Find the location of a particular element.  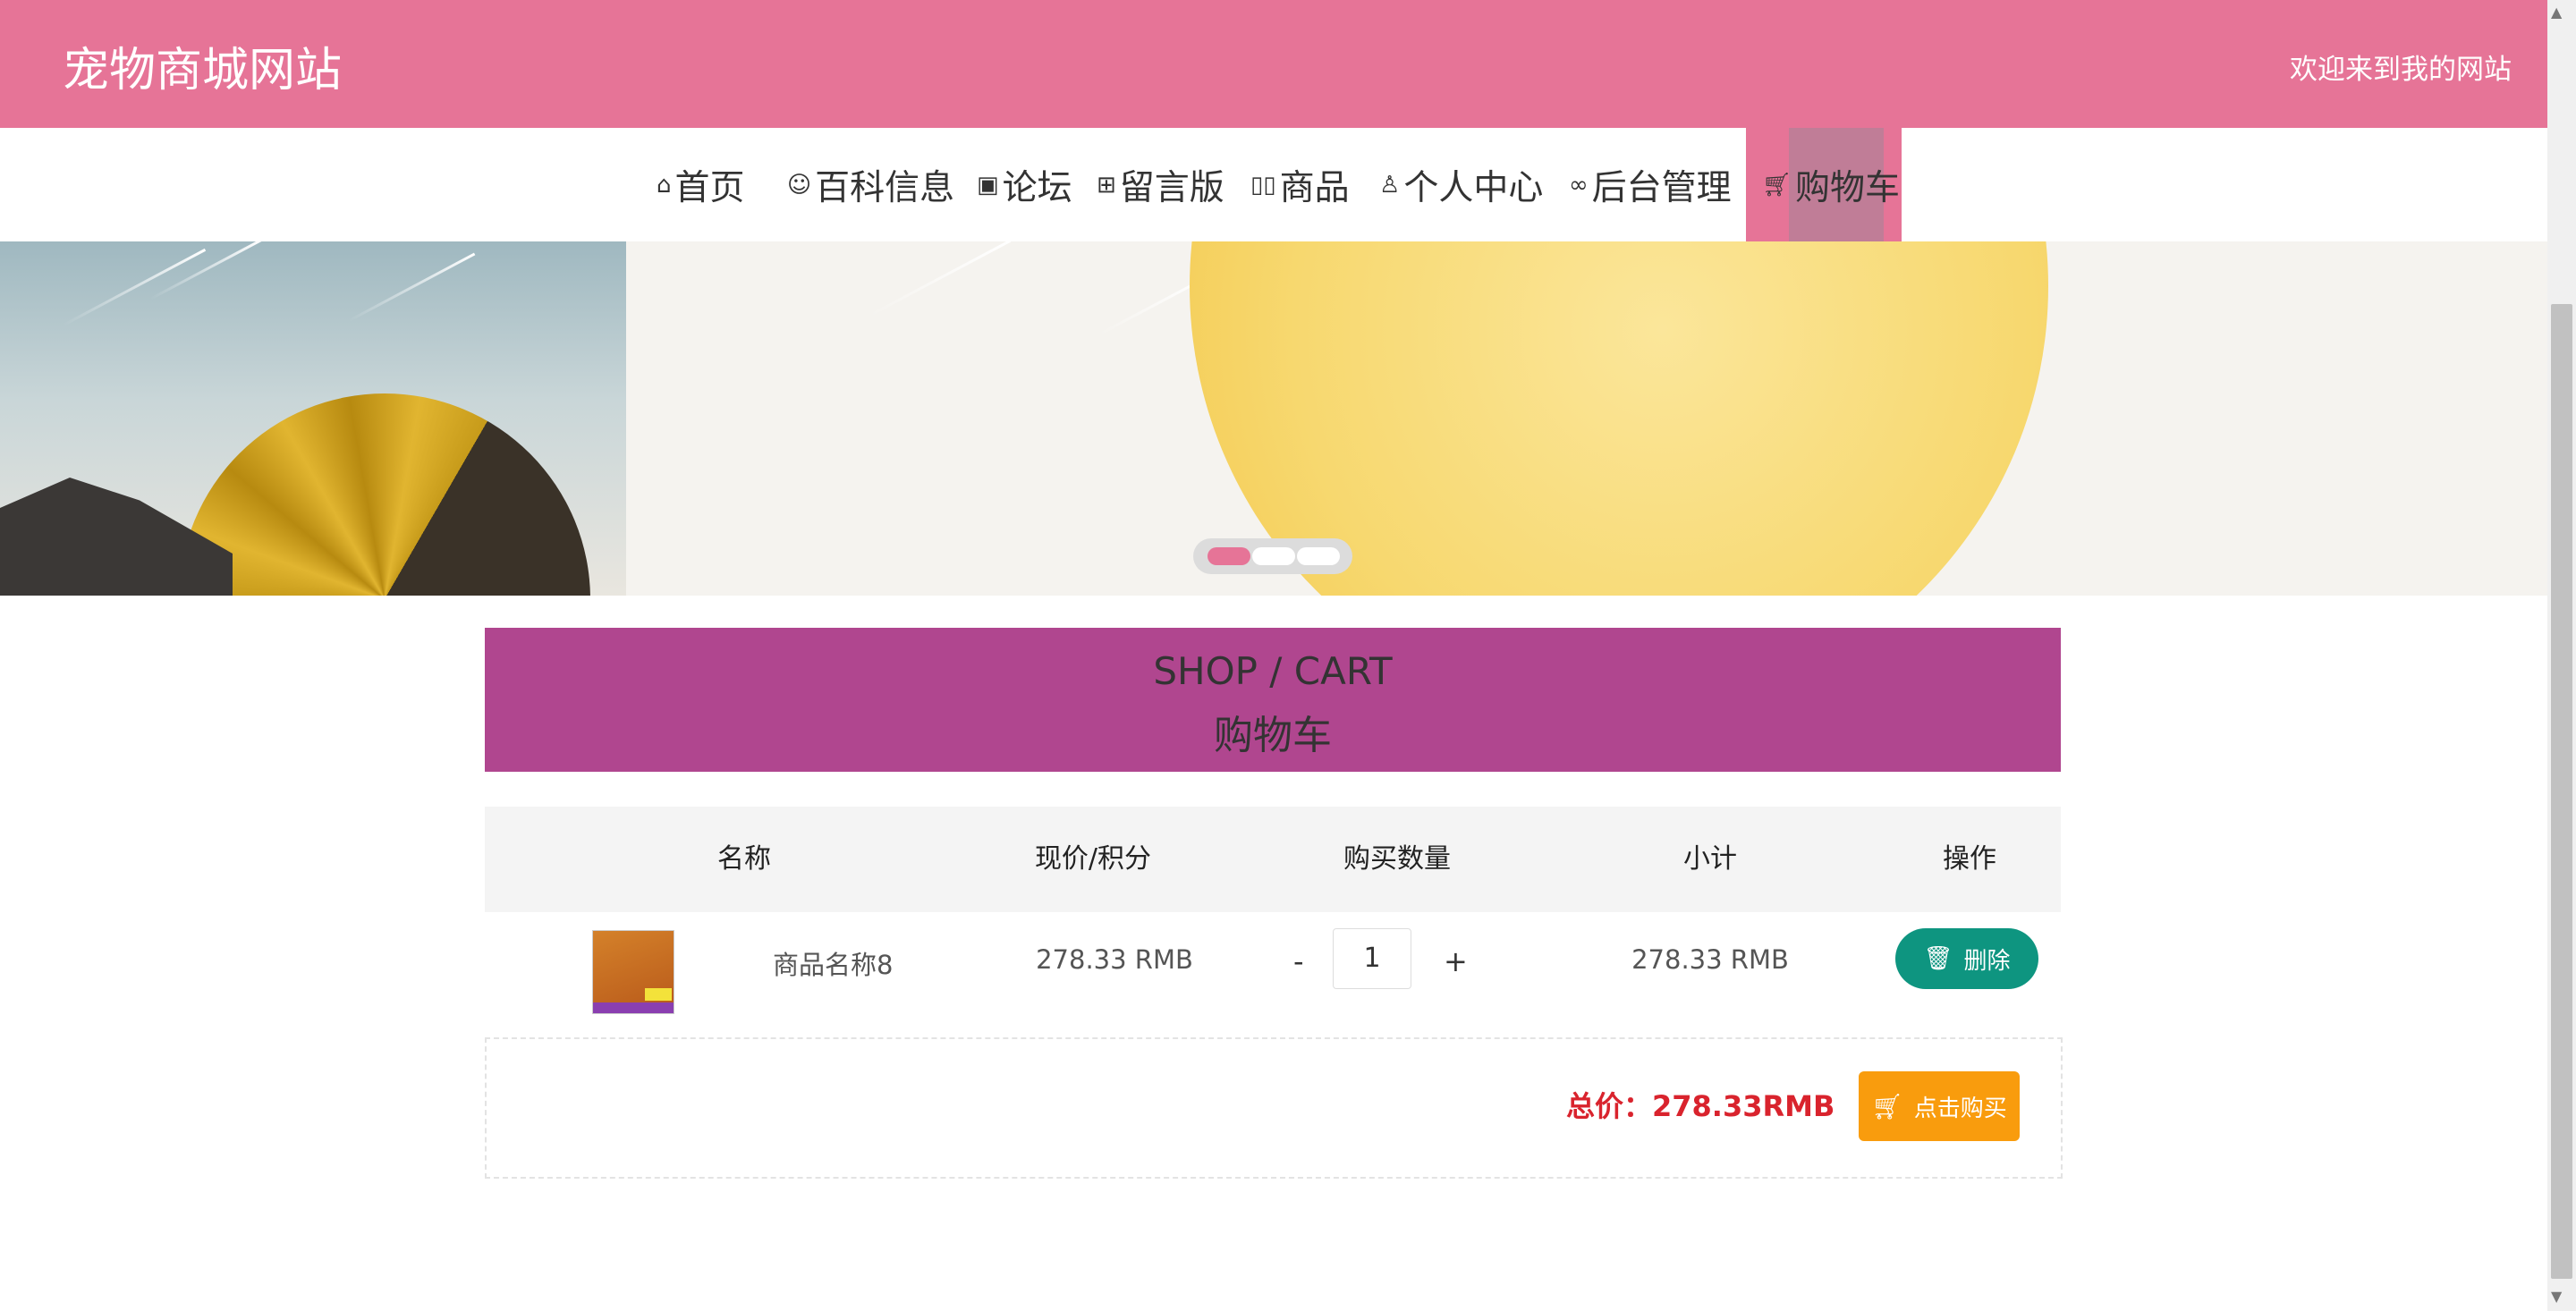

cart-summary: 总价：278.33RMB 🛒︎ 点击购买 is located at coordinates (1274, 1108).